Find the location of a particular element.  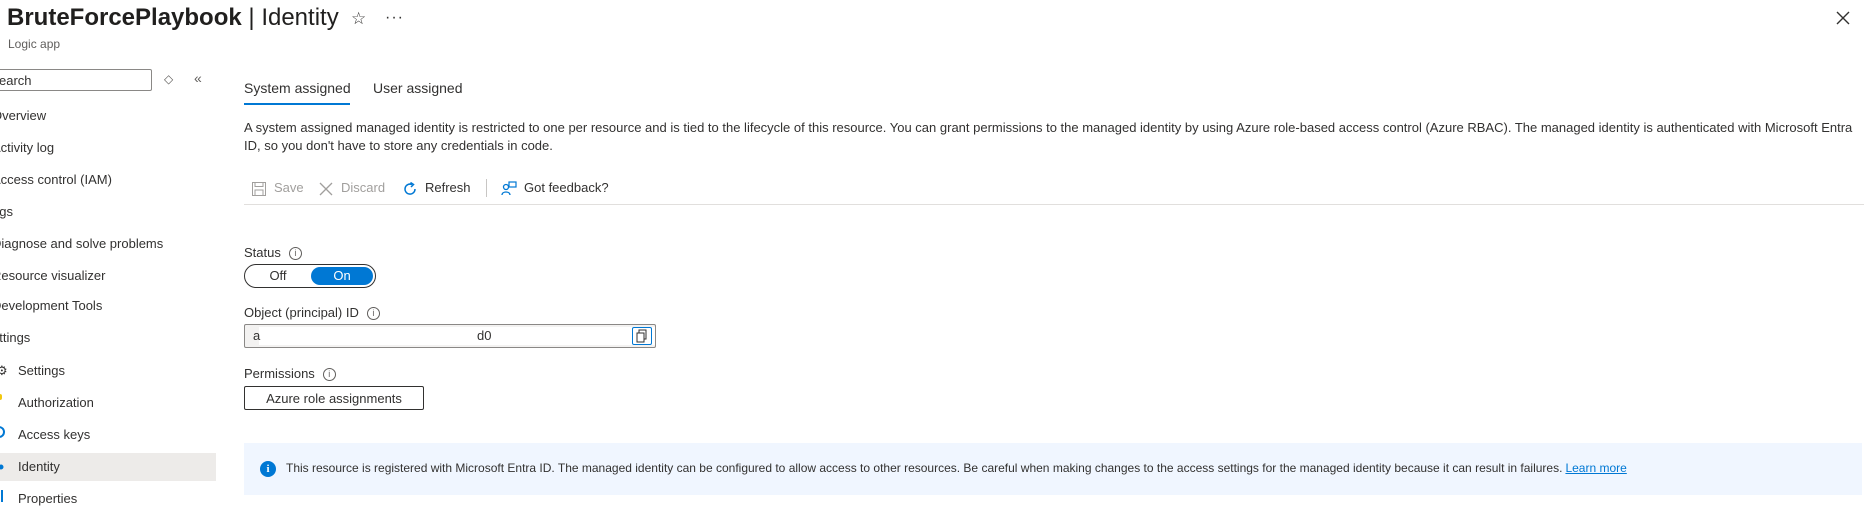

save-button: Save is located at coordinates (277, 188).